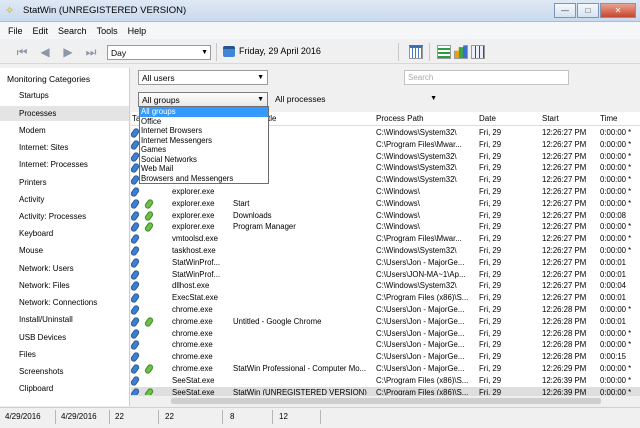 The image size is (640, 428). What do you see at coordinates (356, 99) in the screenshot?
I see `processes-select: All processes ▼` at bounding box center [356, 99].